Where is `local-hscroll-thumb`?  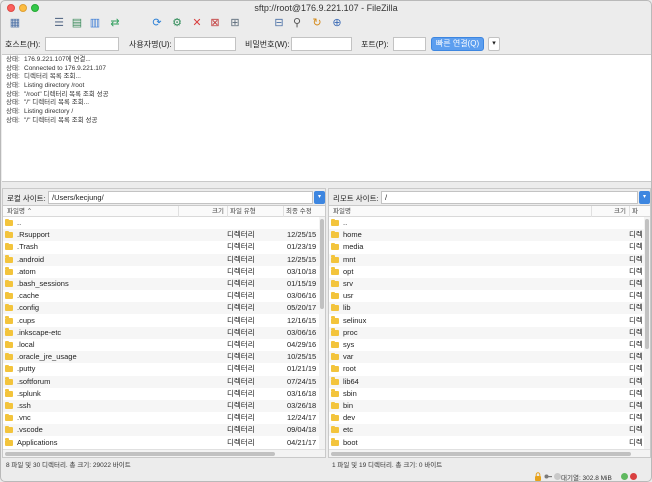 local-hscroll-thumb is located at coordinates (140, 454).